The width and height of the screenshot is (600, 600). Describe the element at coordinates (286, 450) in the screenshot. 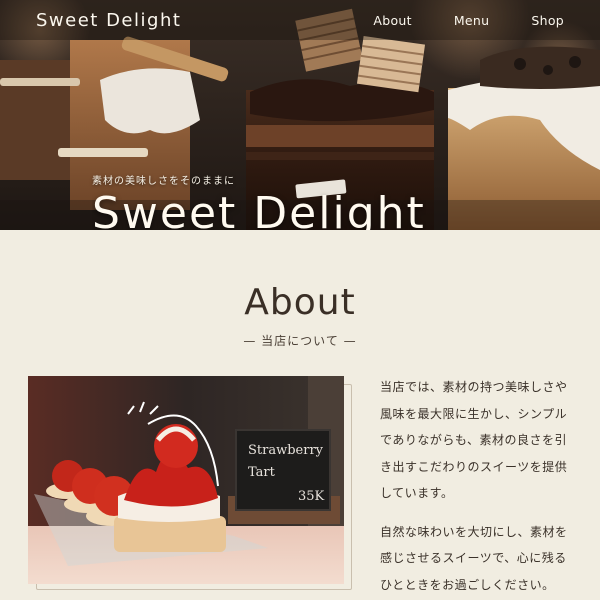

I see `sign-line-1: Strawberry` at that location.